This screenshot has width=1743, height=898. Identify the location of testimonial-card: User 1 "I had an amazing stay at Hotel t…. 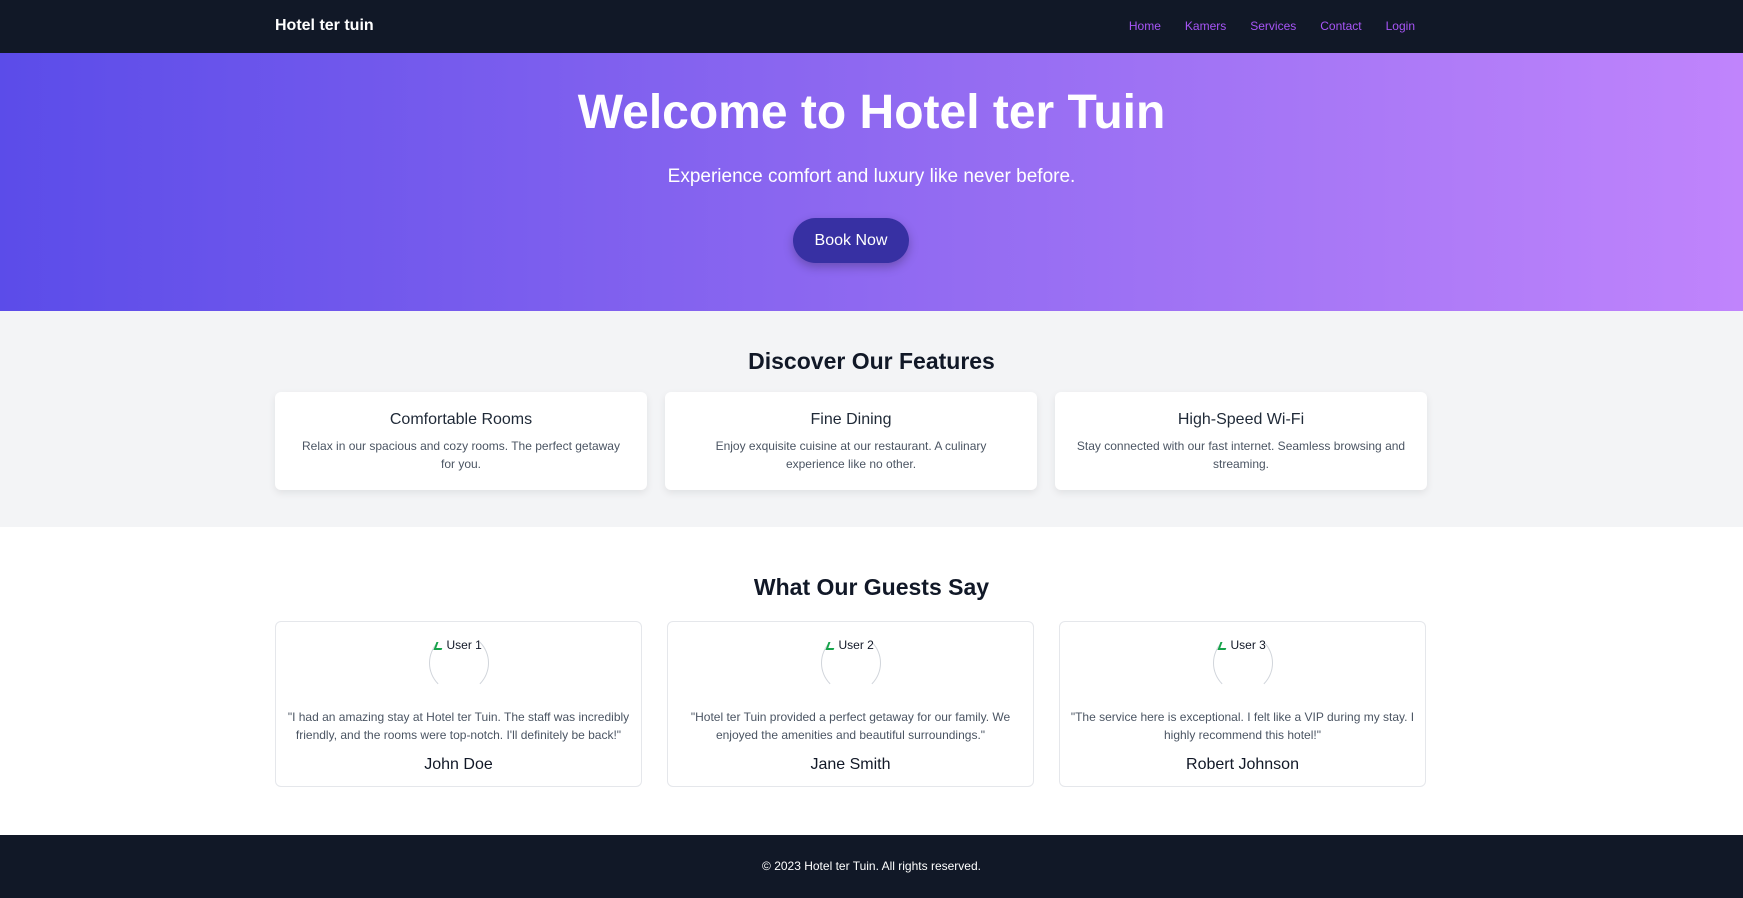
(458, 704).